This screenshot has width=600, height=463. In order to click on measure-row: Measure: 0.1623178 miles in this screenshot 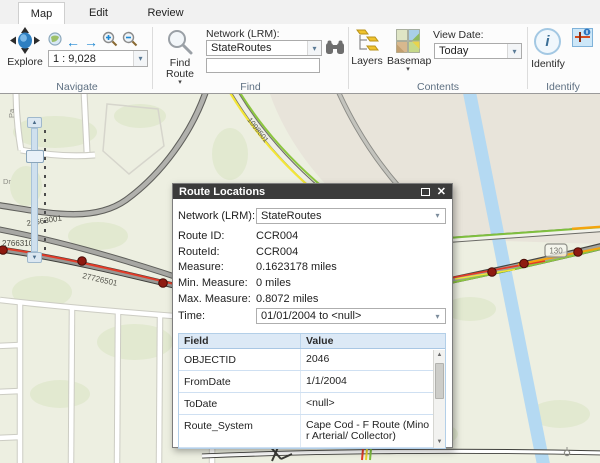, I will do `click(312, 268)`.